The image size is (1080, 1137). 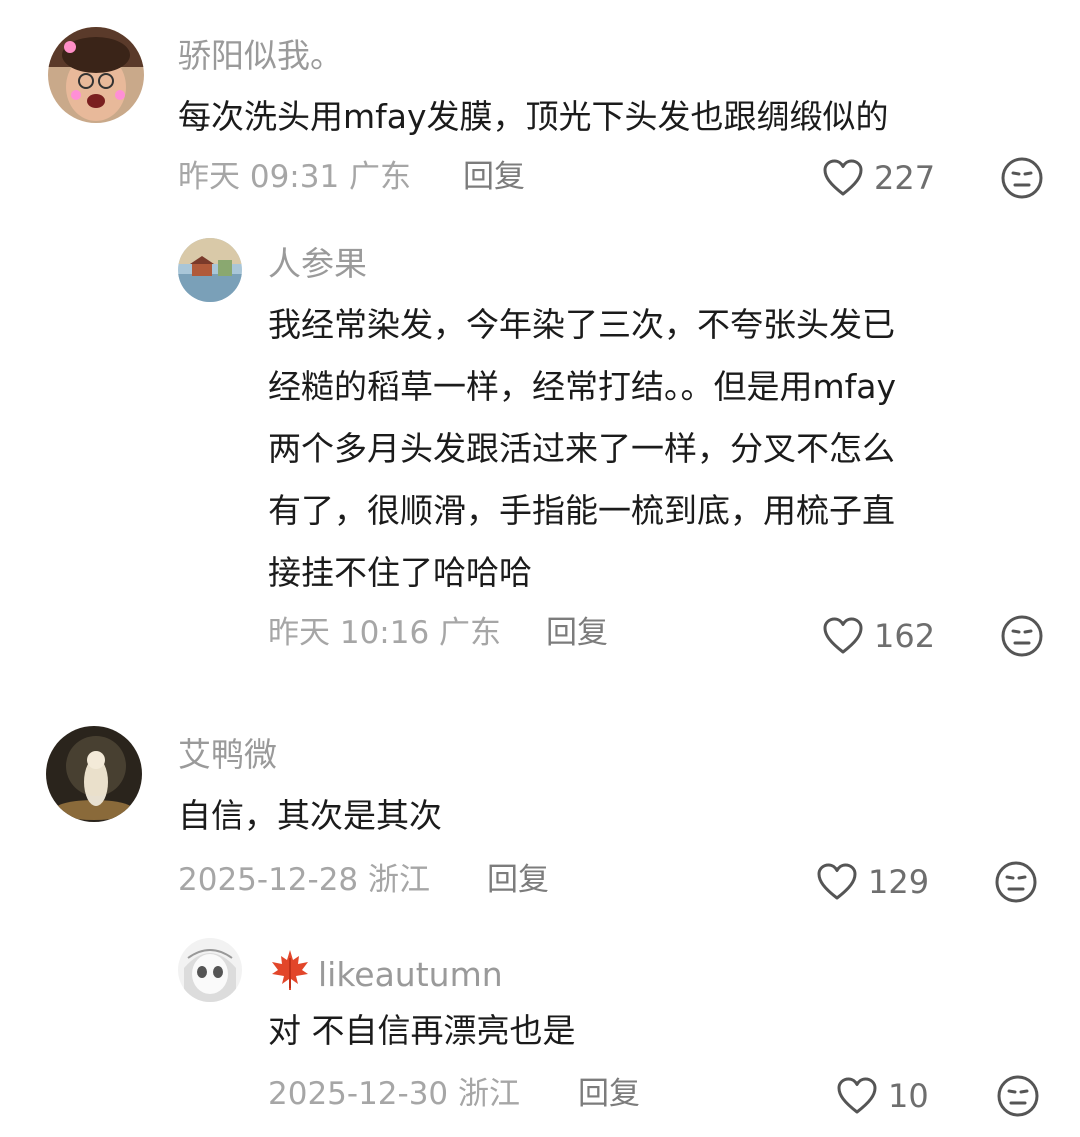 I want to click on username: 骄阳似我。, so click(x=260, y=56).